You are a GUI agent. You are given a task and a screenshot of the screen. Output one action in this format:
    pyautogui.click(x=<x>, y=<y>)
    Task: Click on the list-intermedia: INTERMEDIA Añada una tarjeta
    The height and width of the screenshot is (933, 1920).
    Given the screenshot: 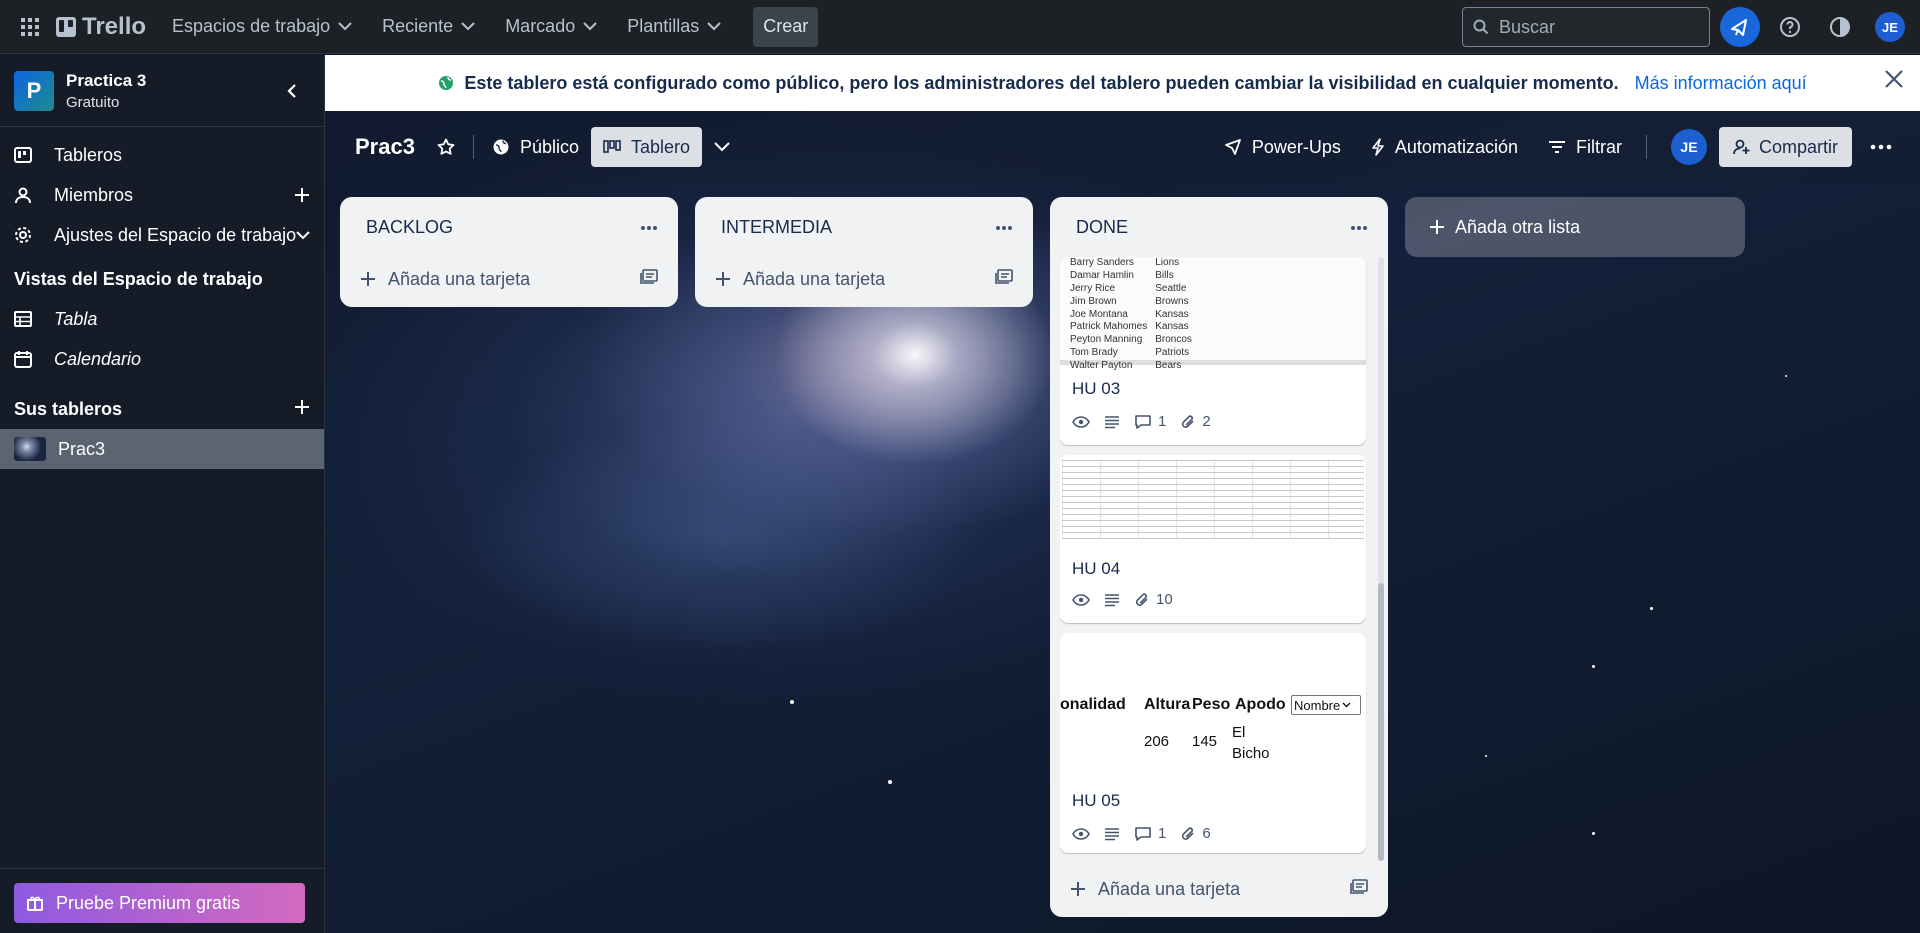 What is the action you would take?
    pyautogui.click(x=864, y=252)
    